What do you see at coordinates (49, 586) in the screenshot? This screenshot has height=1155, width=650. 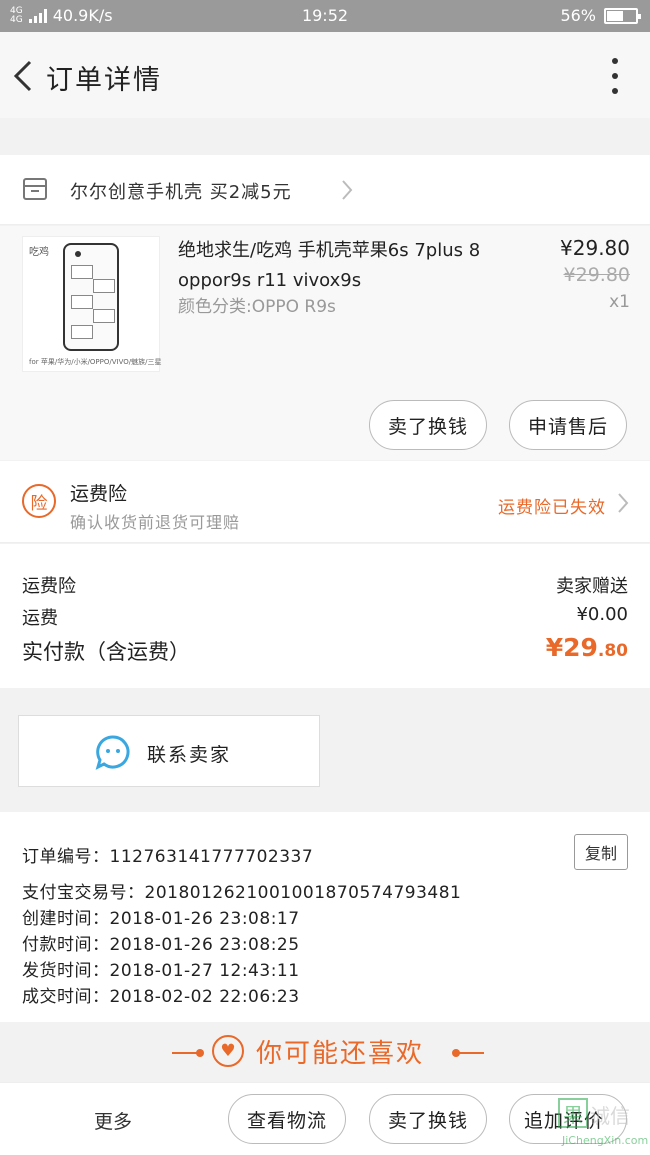 I see `fee-insurance-label: 运费险` at bounding box center [49, 586].